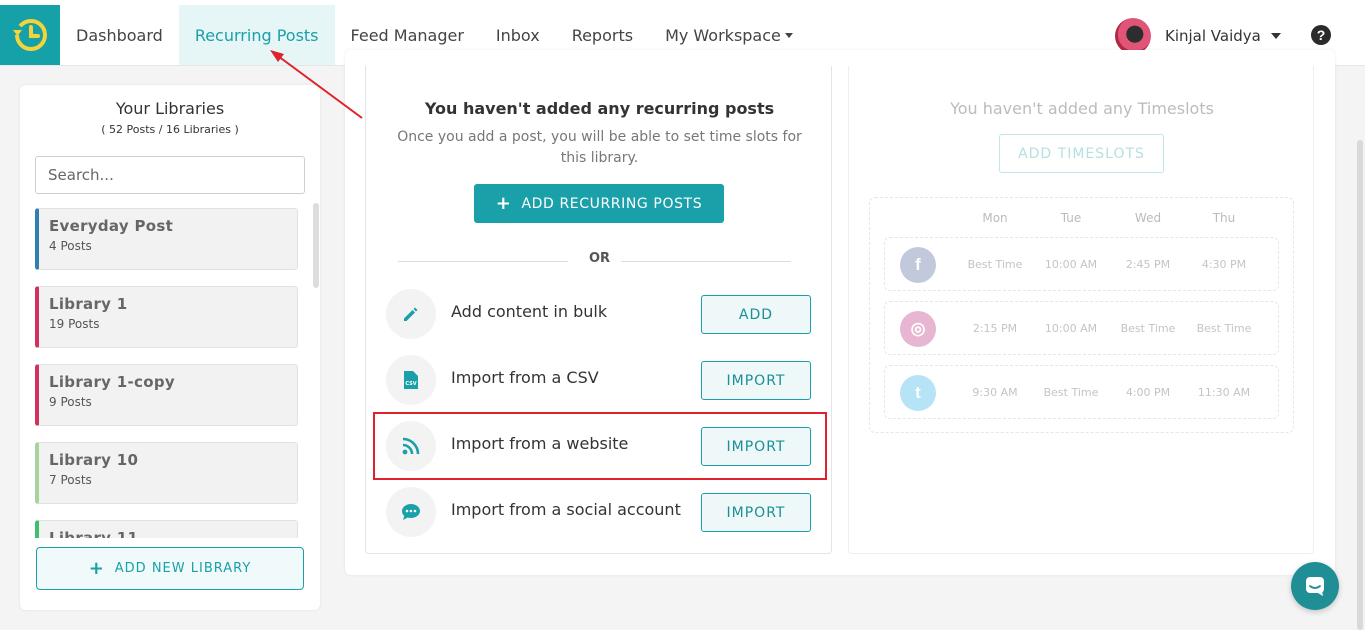 The height and width of the screenshot is (630, 1365). What do you see at coordinates (602, 35) in the screenshot?
I see `nav-reports-label: Reports` at bounding box center [602, 35].